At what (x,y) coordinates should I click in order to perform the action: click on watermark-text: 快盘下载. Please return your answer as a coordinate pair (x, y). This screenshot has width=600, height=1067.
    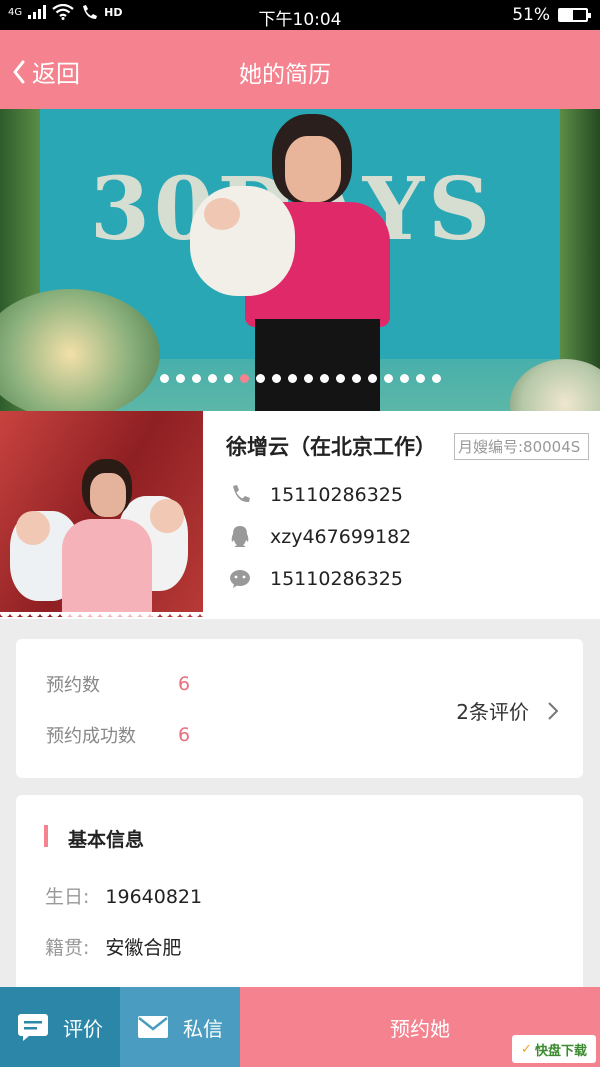
    Looking at the image, I should click on (560, 1051).